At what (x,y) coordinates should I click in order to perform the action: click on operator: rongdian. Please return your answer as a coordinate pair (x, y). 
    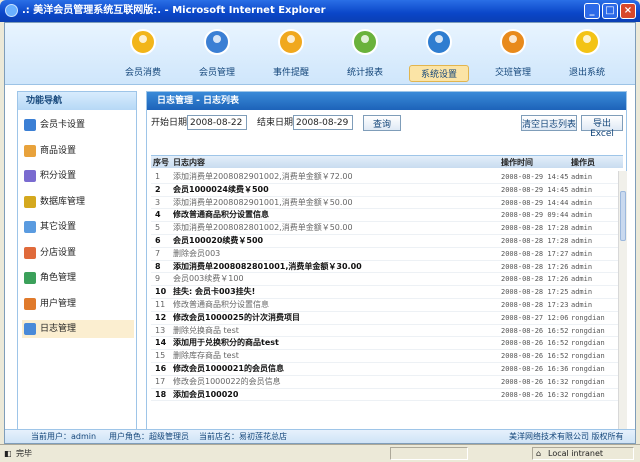
    Looking at the image, I should click on (588, 394).